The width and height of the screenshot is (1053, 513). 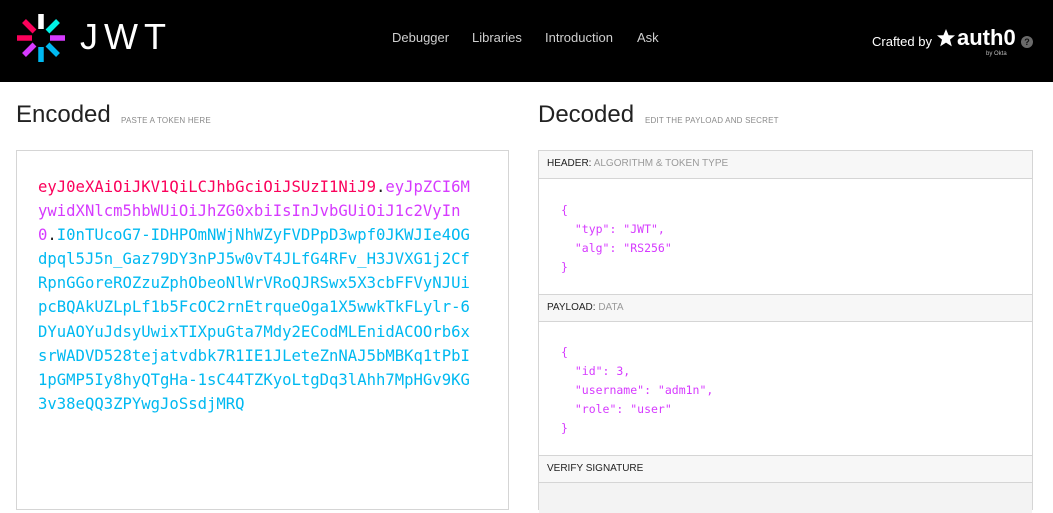 What do you see at coordinates (648, 37) in the screenshot?
I see `nav-ask: Ask` at bounding box center [648, 37].